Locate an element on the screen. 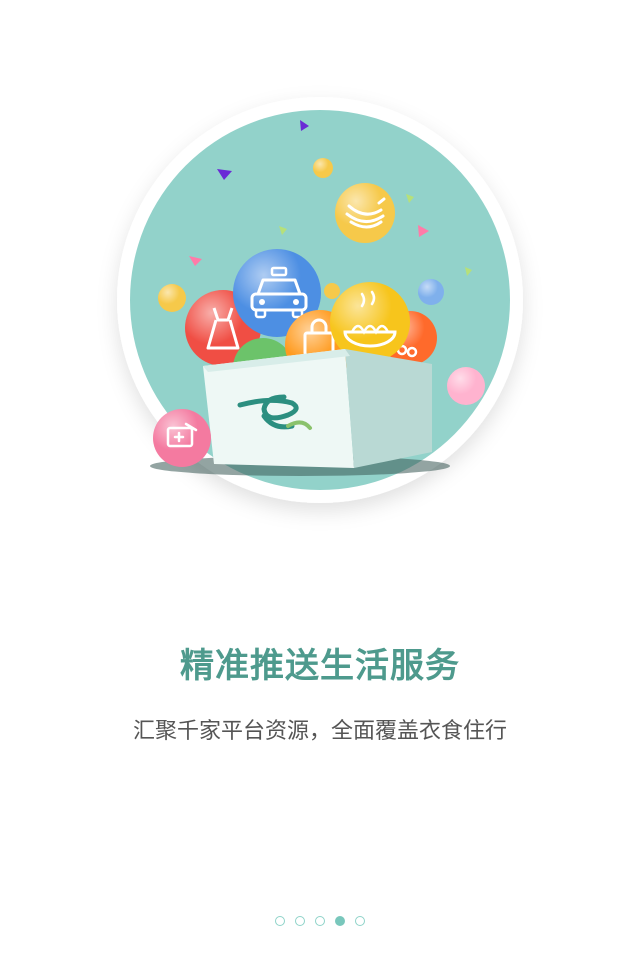  onboarding-subtitle: 汇聚千家平台资源，全面覆盖衣食住行 is located at coordinates (319, 731).